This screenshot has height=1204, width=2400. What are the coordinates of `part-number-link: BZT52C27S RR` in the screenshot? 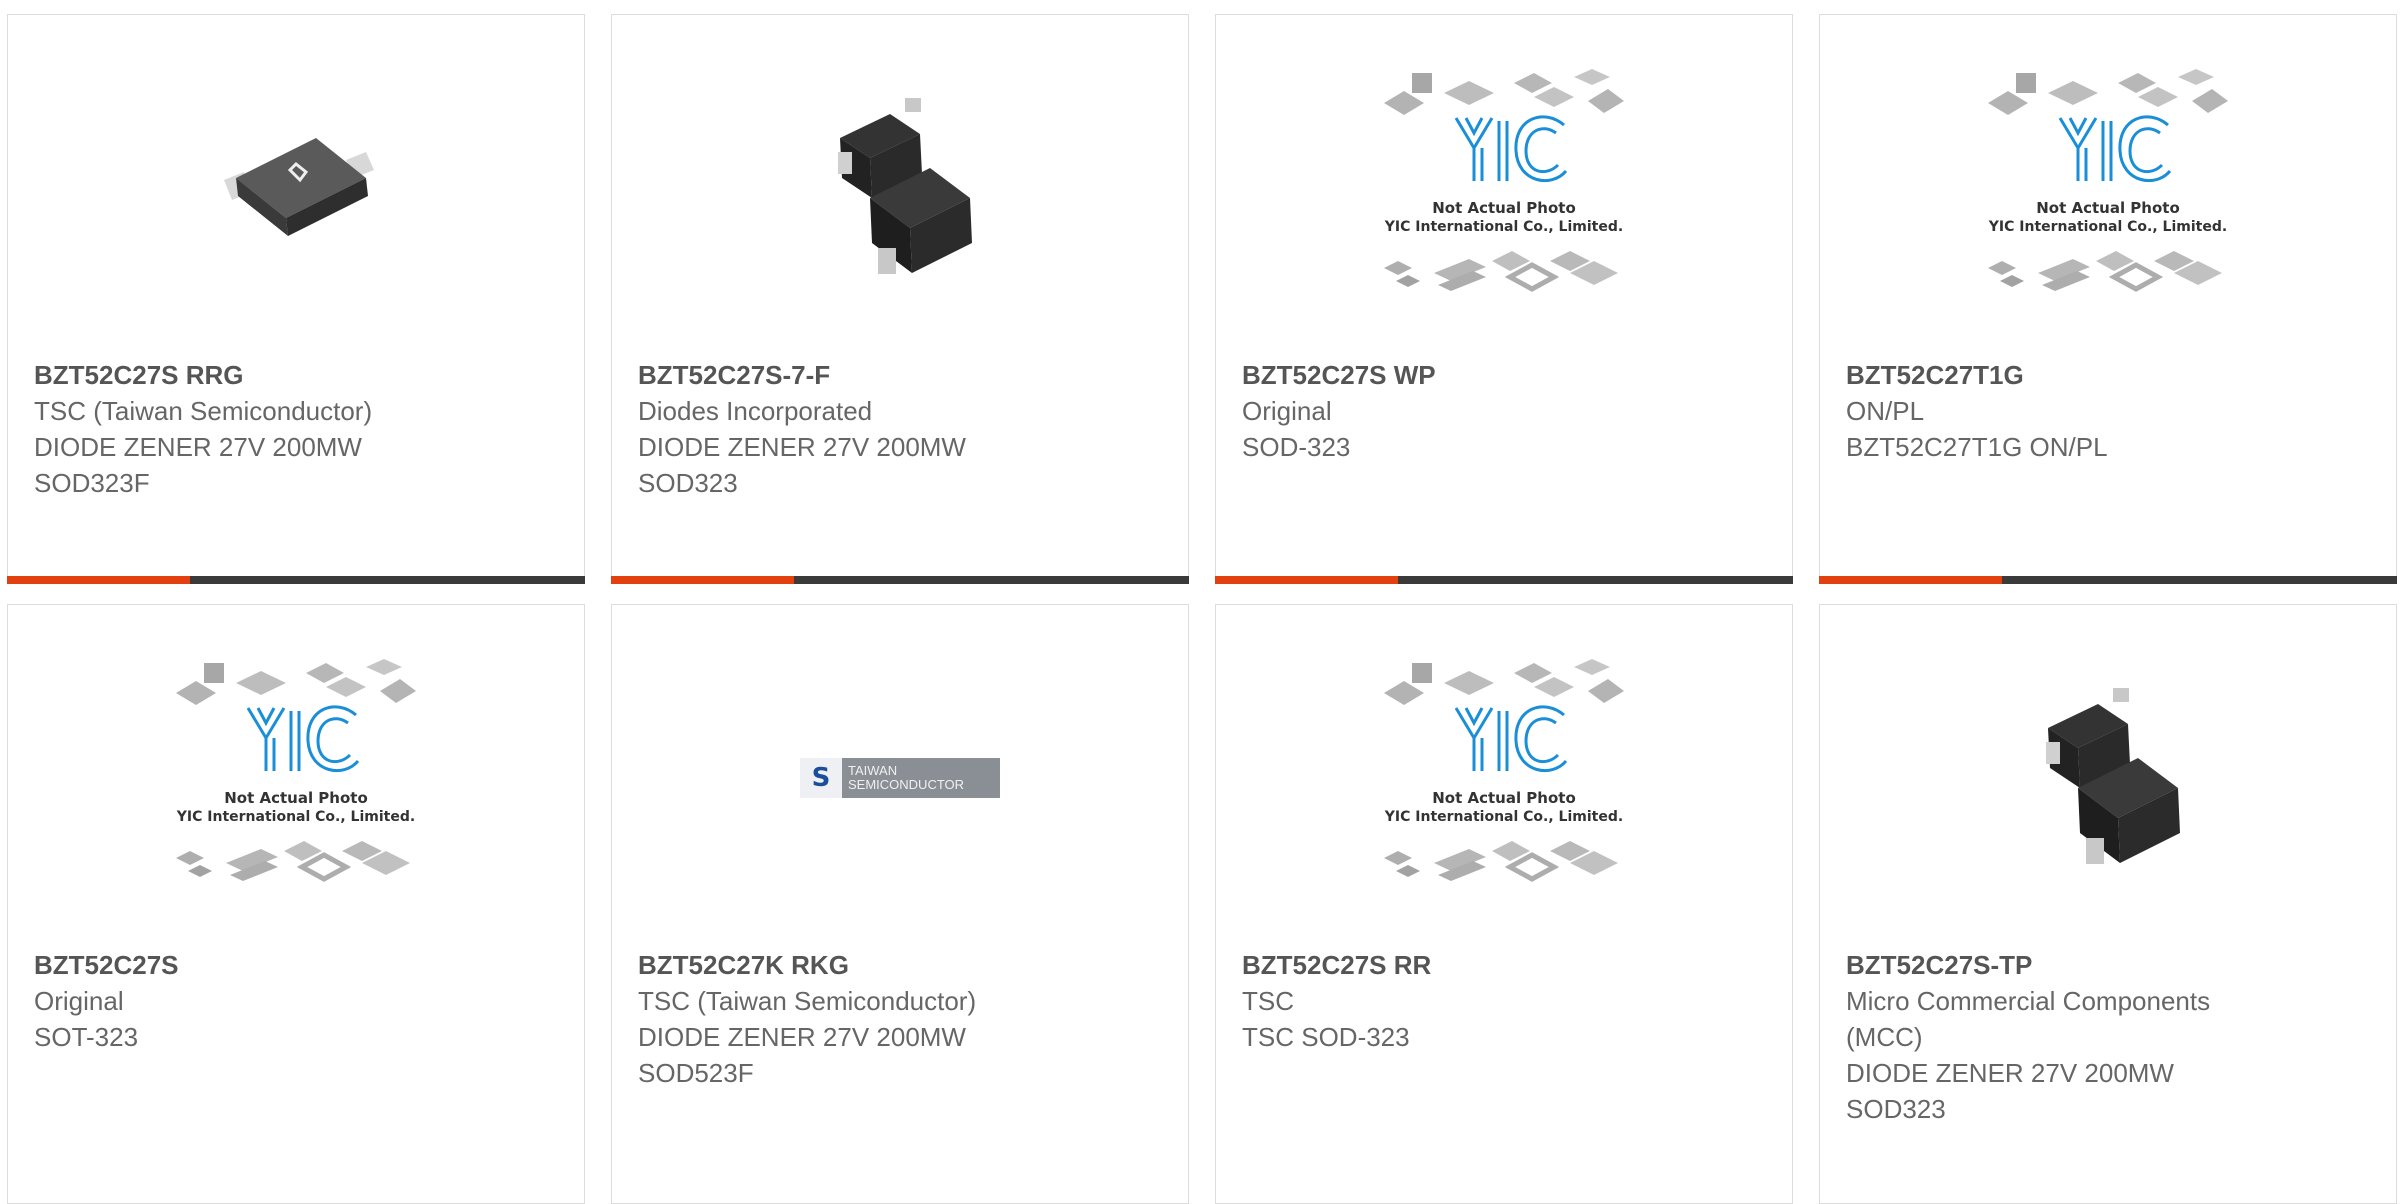 It's located at (1507, 965).